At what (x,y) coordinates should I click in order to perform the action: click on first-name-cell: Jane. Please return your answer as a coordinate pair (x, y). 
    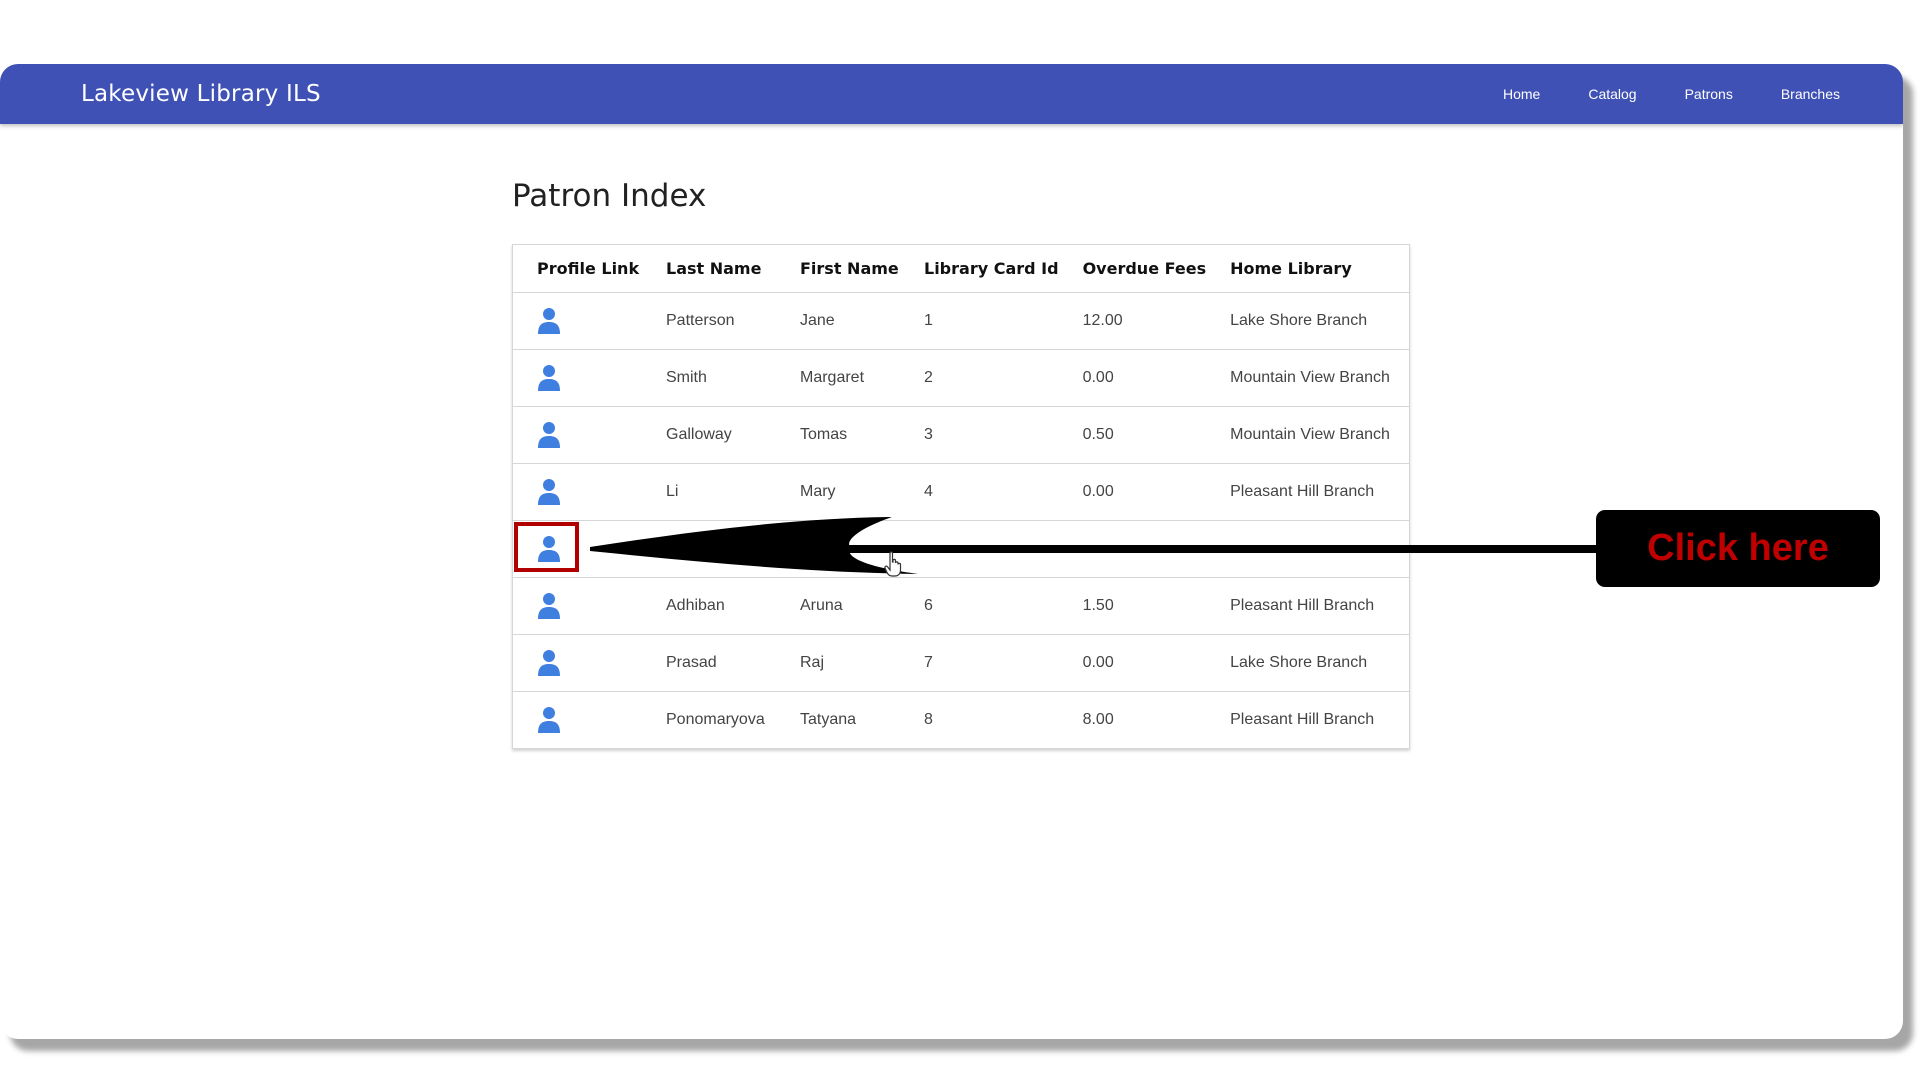
    Looking at the image, I should click on (838, 321).